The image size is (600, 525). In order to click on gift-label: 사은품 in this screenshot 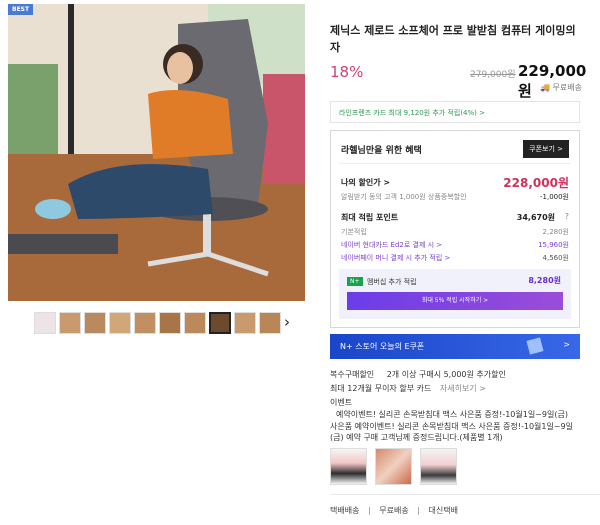, I will do `click(341, 426)`.